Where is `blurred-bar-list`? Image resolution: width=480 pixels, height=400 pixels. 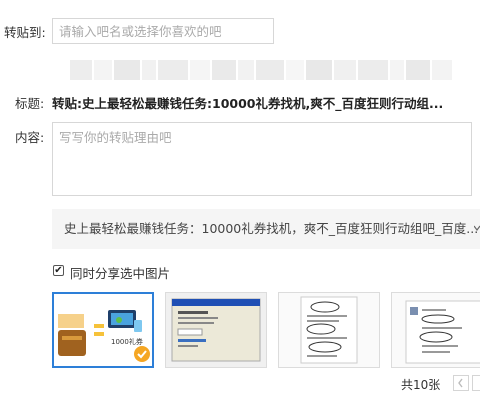
blurred-bar-list is located at coordinates (275, 70).